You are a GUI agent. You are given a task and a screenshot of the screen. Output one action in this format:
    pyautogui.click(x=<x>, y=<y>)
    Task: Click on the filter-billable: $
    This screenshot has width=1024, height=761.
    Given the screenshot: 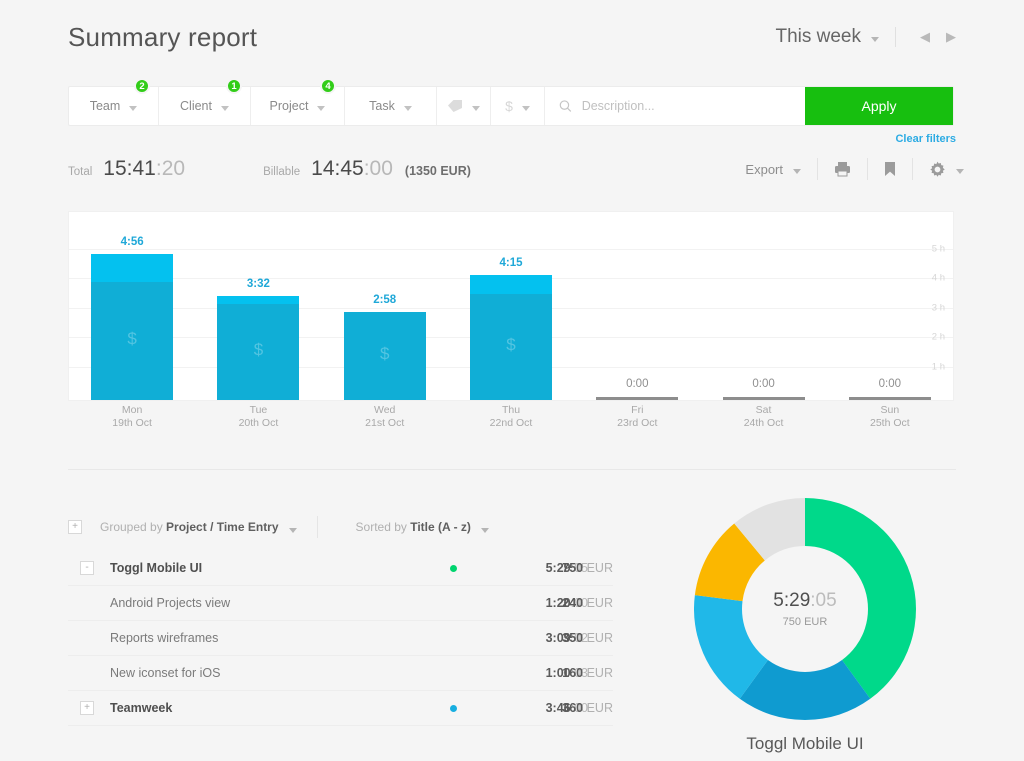 What is the action you would take?
    pyautogui.click(x=518, y=106)
    